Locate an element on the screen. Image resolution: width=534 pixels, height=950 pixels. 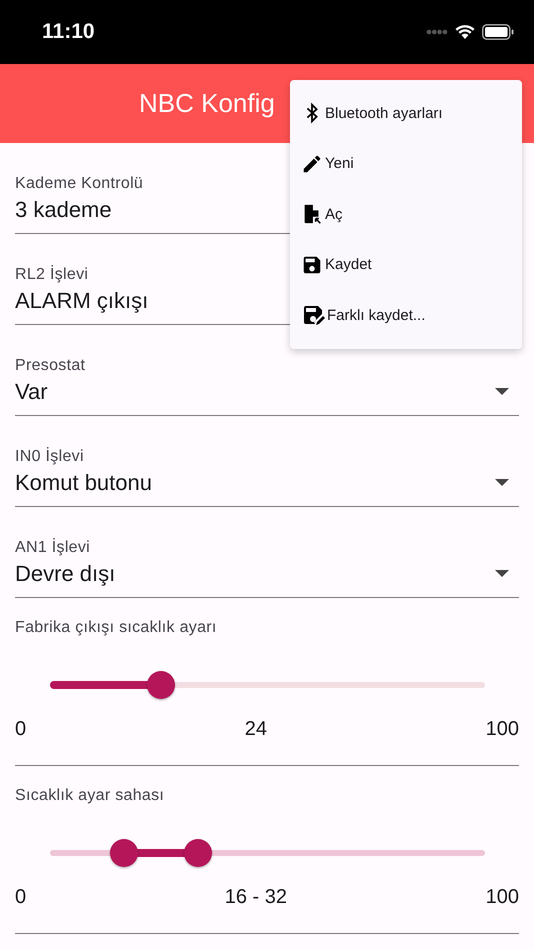
pencil-icon is located at coordinates (312, 163).